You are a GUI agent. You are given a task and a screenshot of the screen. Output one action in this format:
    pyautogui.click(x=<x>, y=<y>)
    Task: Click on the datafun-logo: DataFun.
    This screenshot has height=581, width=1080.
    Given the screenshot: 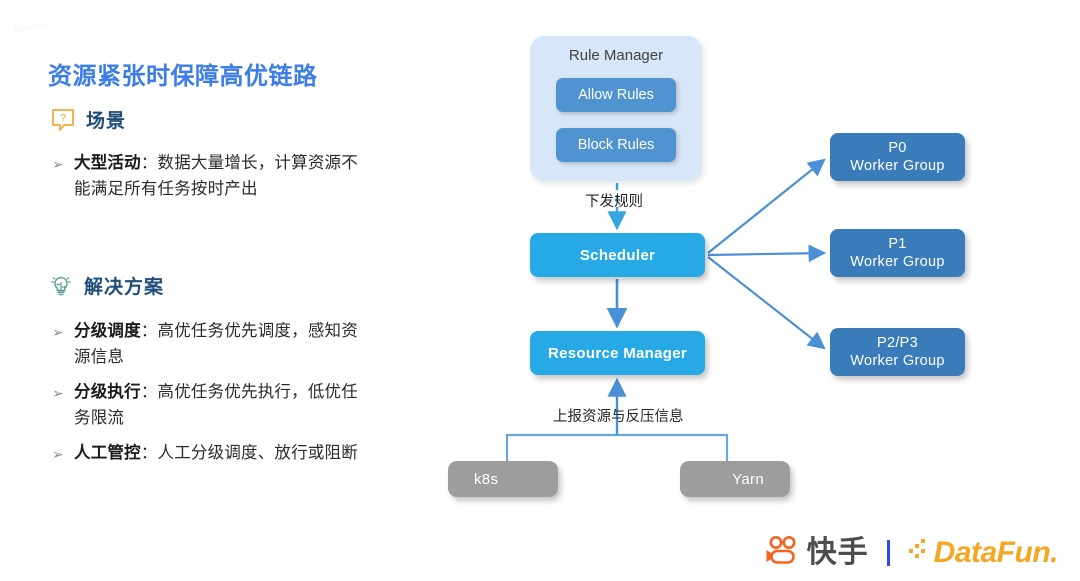 What is the action you would take?
    pyautogui.click(x=983, y=552)
    